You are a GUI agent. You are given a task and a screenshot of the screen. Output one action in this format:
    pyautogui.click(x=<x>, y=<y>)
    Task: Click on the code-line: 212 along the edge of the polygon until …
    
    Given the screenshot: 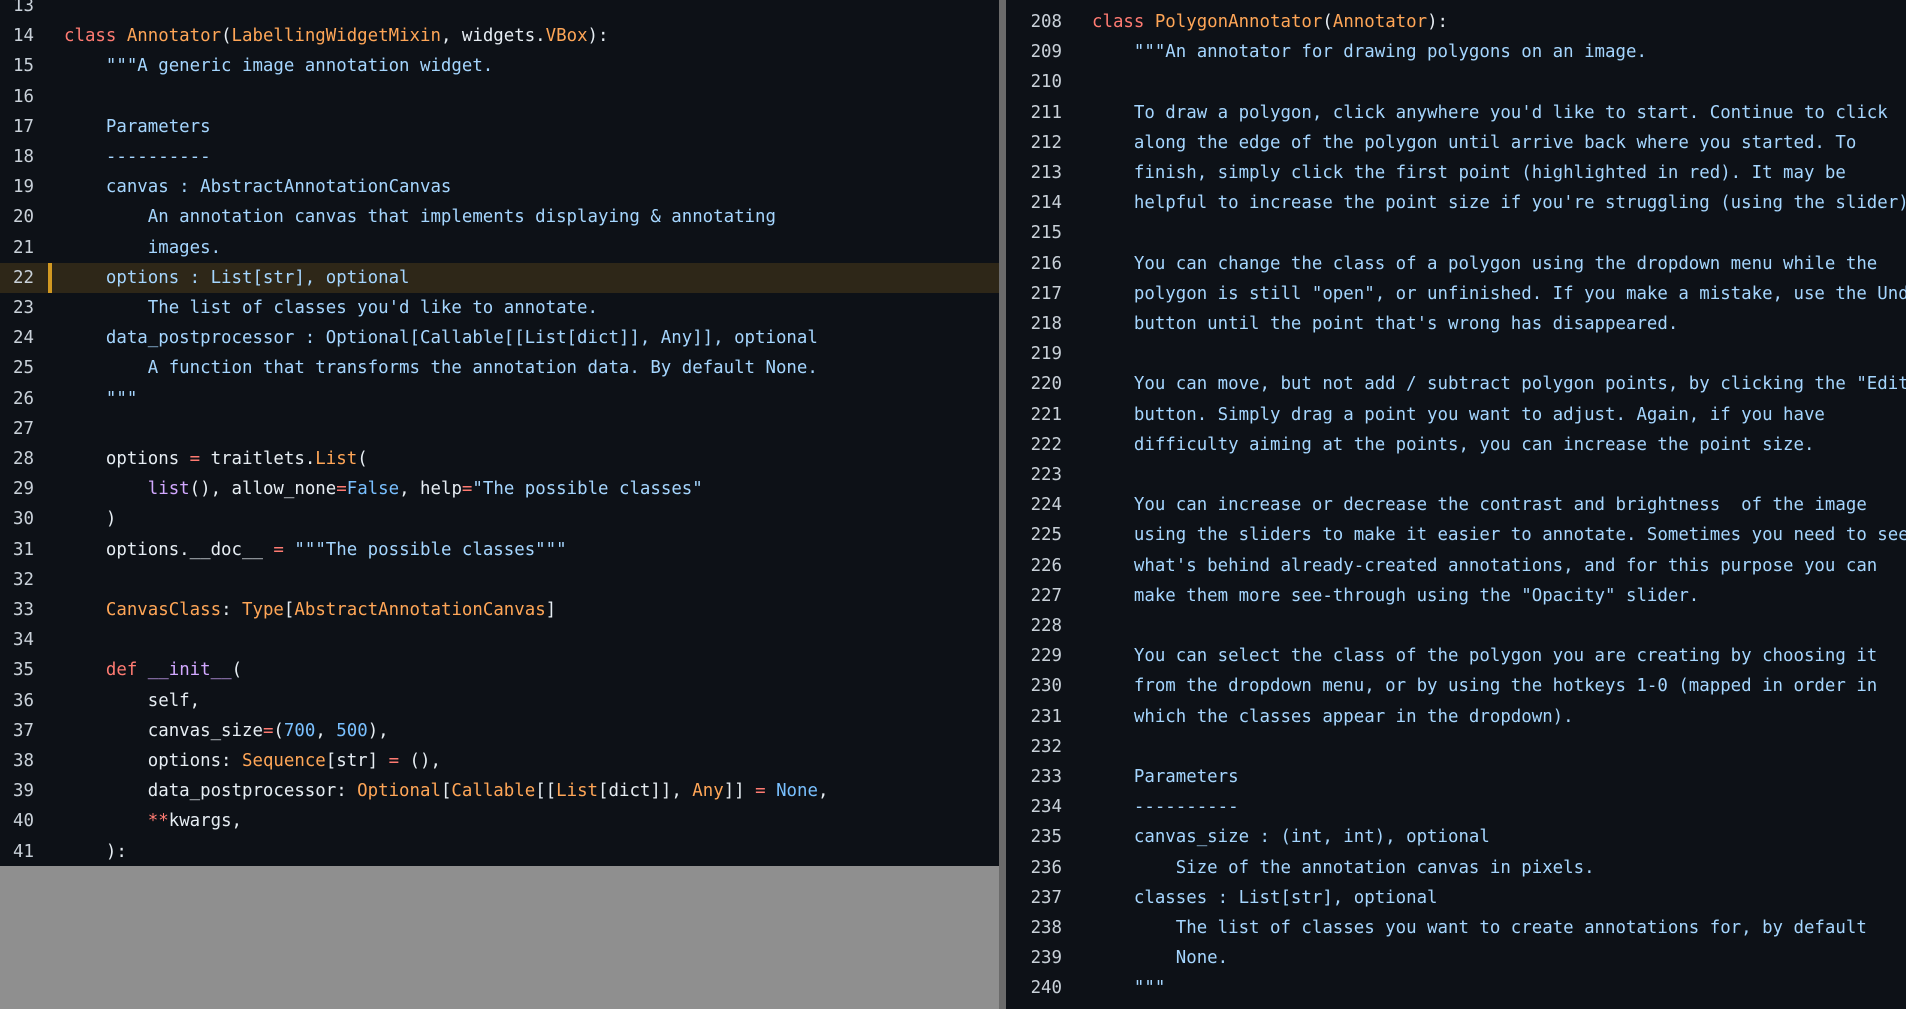 What is the action you would take?
    pyautogui.click(x=1456, y=143)
    